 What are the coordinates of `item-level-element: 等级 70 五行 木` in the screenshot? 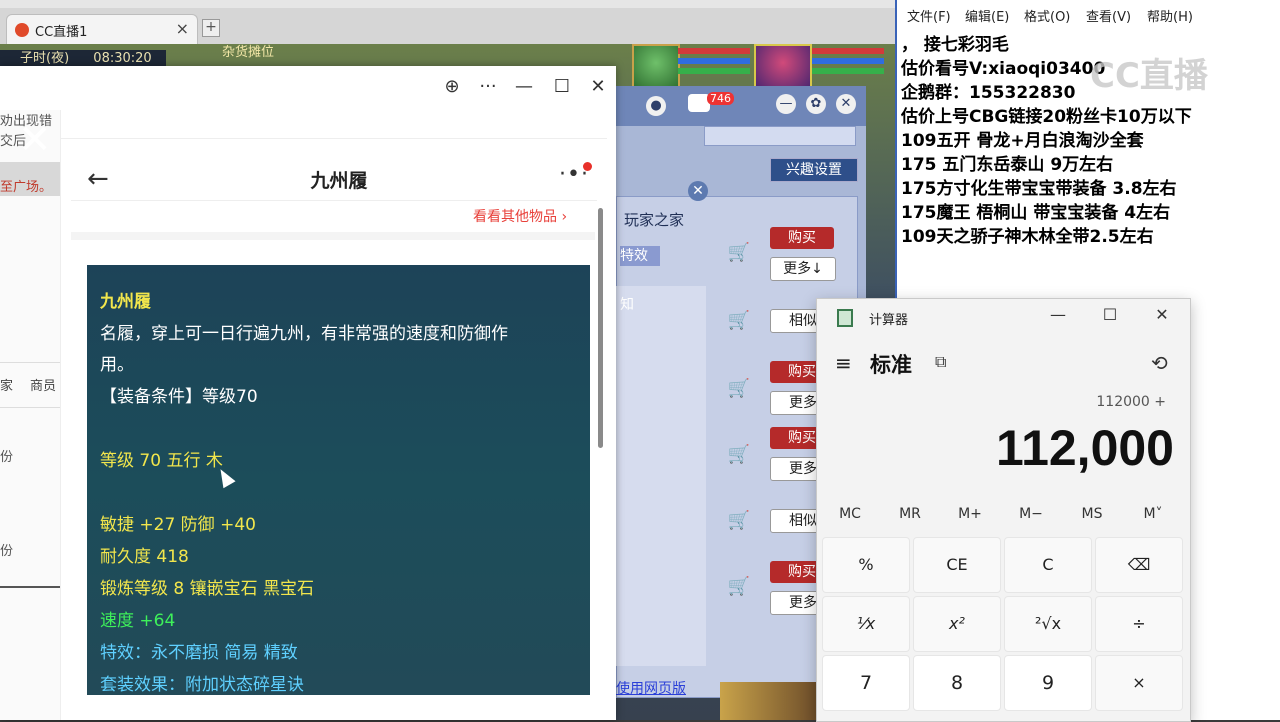 It's located at (161, 461).